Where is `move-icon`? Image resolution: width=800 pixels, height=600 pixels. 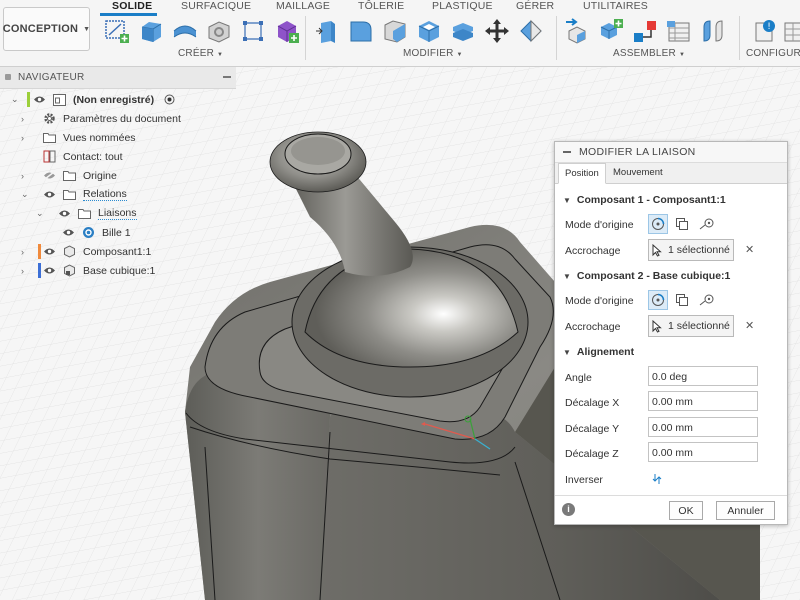 move-icon is located at coordinates (497, 31).